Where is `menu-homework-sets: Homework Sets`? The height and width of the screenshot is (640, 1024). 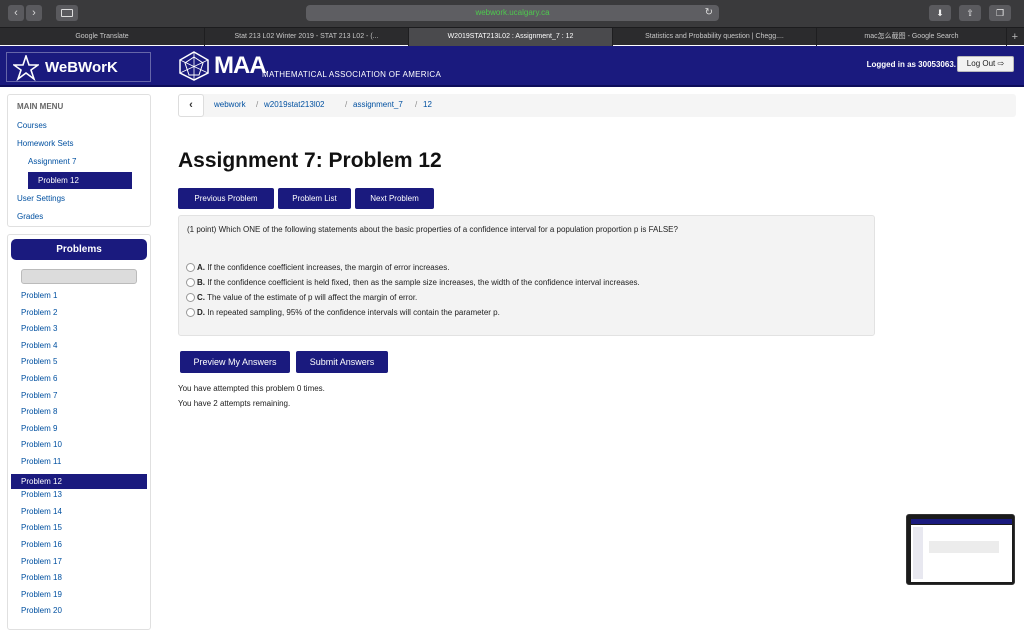
menu-homework-sets: Homework Sets is located at coordinates (45, 143).